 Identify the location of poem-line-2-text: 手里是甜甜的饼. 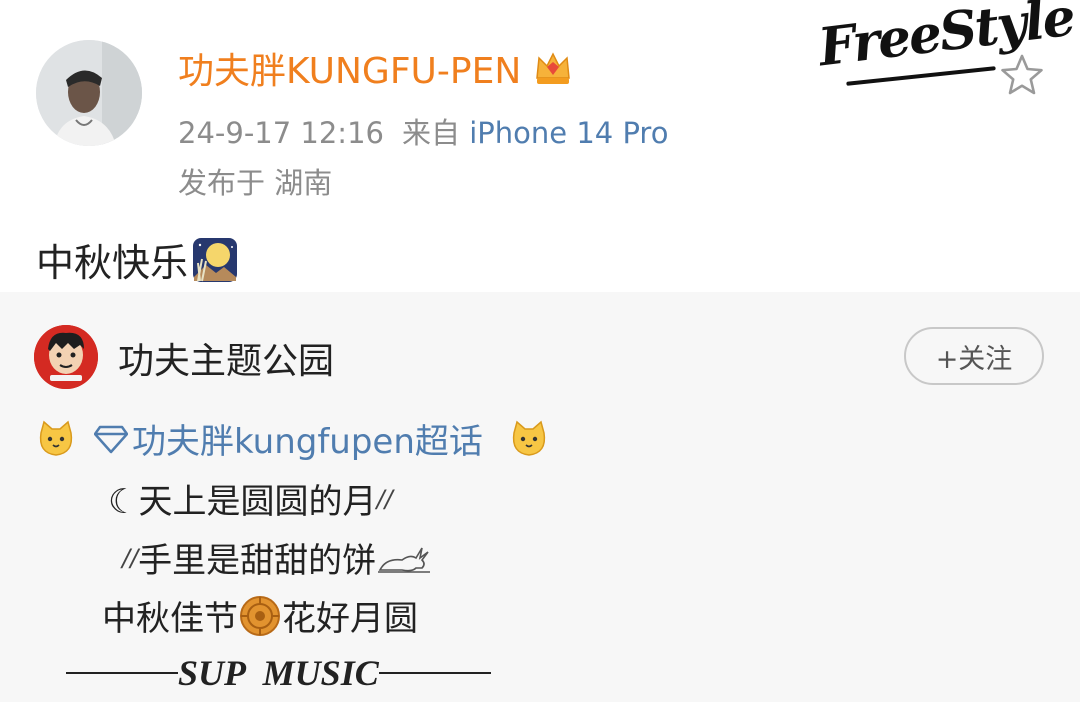
(257, 561).